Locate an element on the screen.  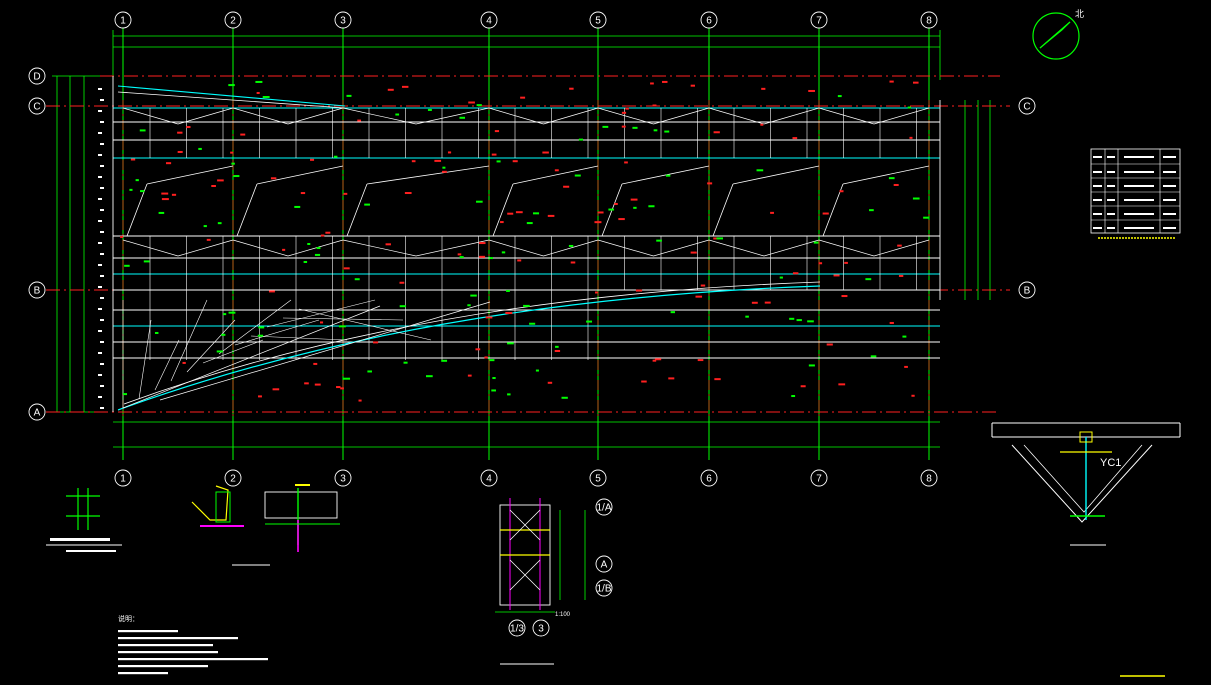
axis-bubble-bottom-7-label: 7 is located at coordinates (819, 479).